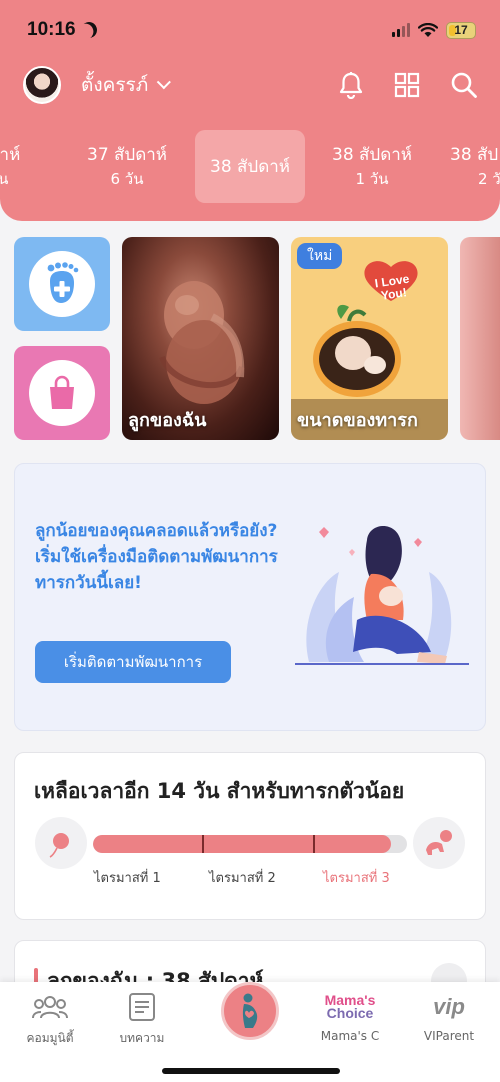 This screenshot has width=500, height=1082. I want to click on baby-size-label: ขนาดของทารก, so click(369, 419).